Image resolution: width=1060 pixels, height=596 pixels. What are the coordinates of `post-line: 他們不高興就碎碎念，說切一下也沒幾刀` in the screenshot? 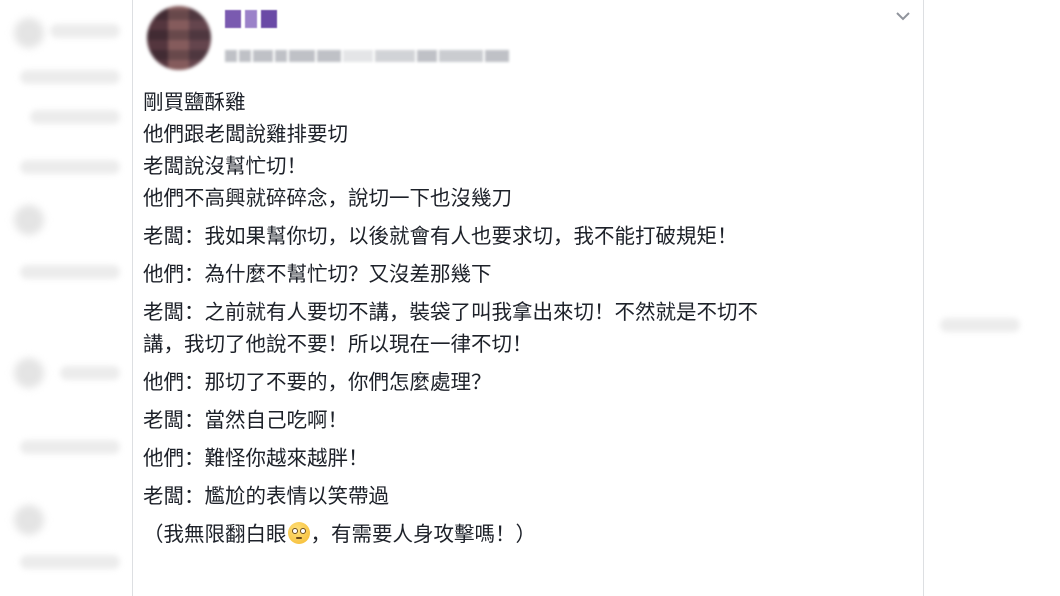 It's located at (327, 198).